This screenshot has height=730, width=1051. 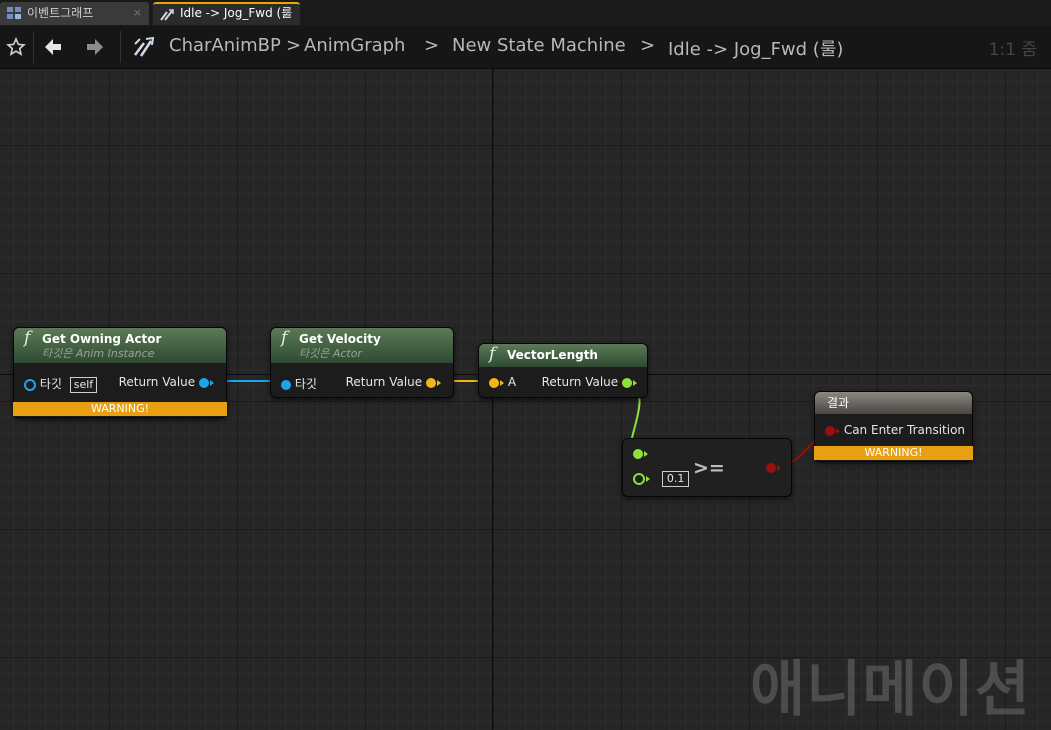 I want to click on node-greater-equal: 0.1 >=, so click(x=707, y=467).